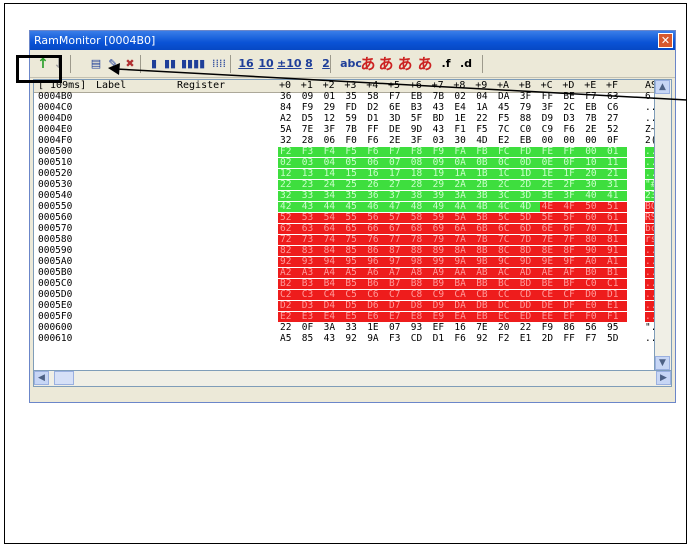  Describe the element at coordinates (485, 262) in the screenshot. I see `byte-cell: 9B` at that location.